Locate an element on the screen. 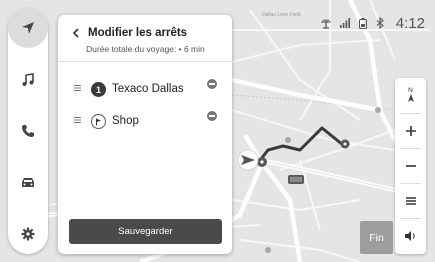  side-rail is located at coordinates (28, 131).